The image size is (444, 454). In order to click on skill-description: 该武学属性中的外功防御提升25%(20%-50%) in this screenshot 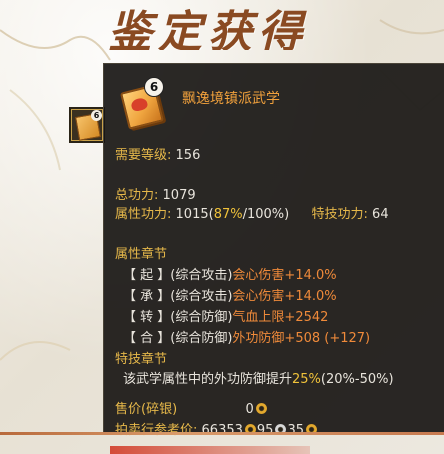, I will do `click(258, 377)`.